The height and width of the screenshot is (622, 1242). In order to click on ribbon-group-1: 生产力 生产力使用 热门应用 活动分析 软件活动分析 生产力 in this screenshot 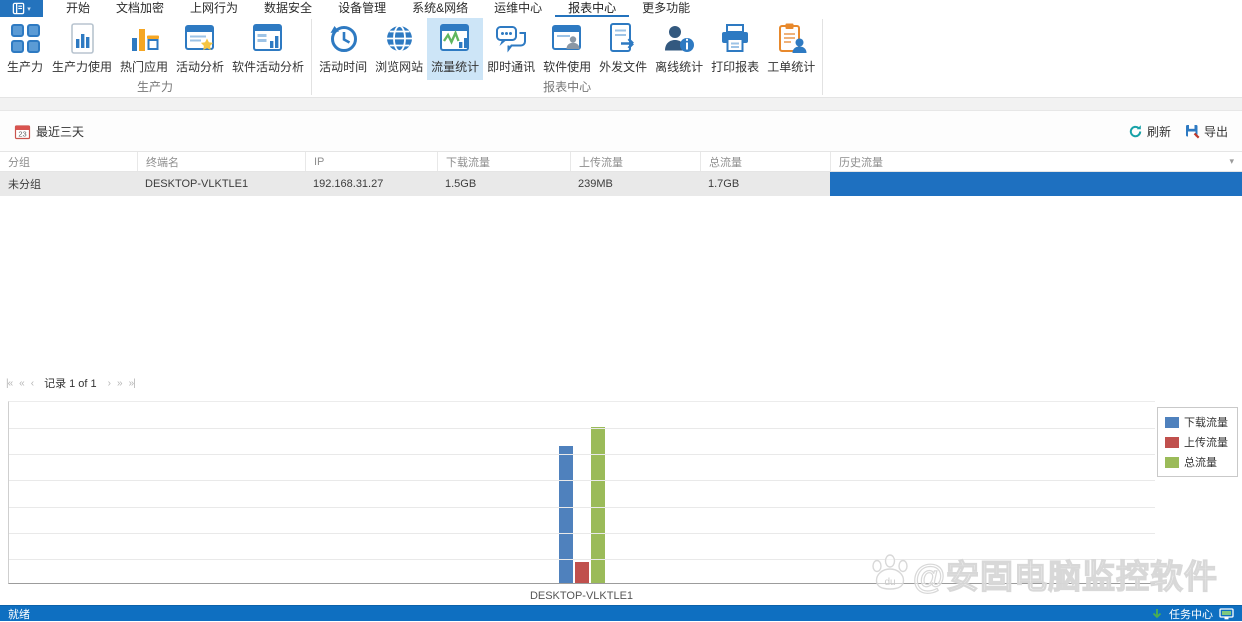, I will do `click(155, 57)`.